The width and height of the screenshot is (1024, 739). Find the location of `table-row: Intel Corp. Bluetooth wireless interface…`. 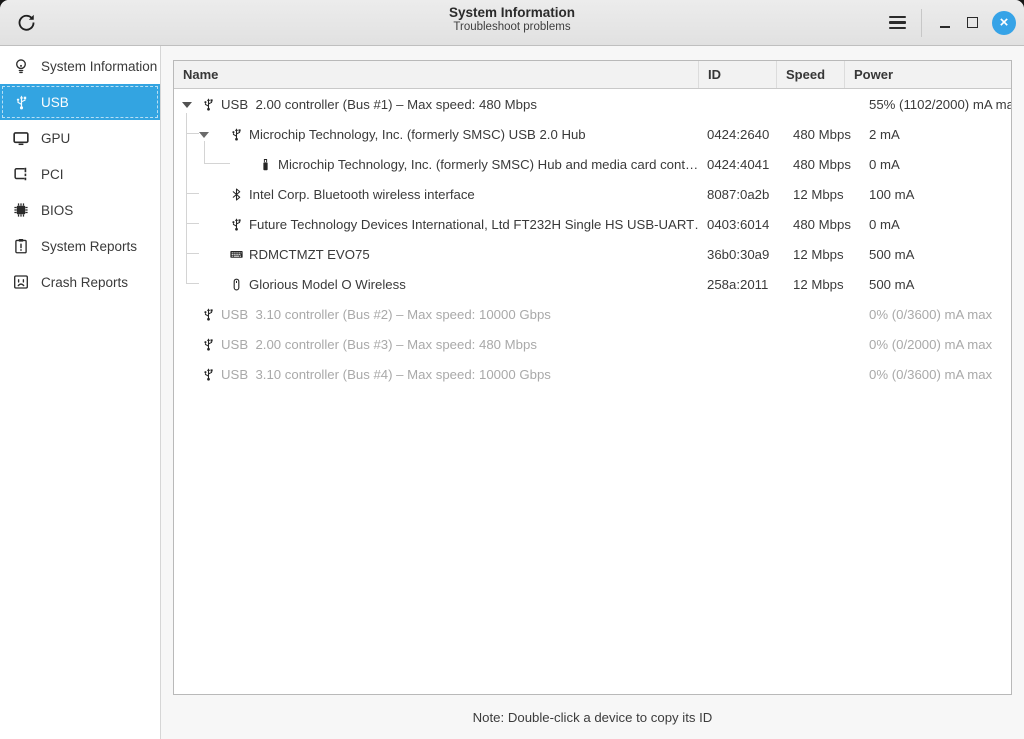

table-row: Intel Corp. Bluetooth wireless interface… is located at coordinates (592, 194).